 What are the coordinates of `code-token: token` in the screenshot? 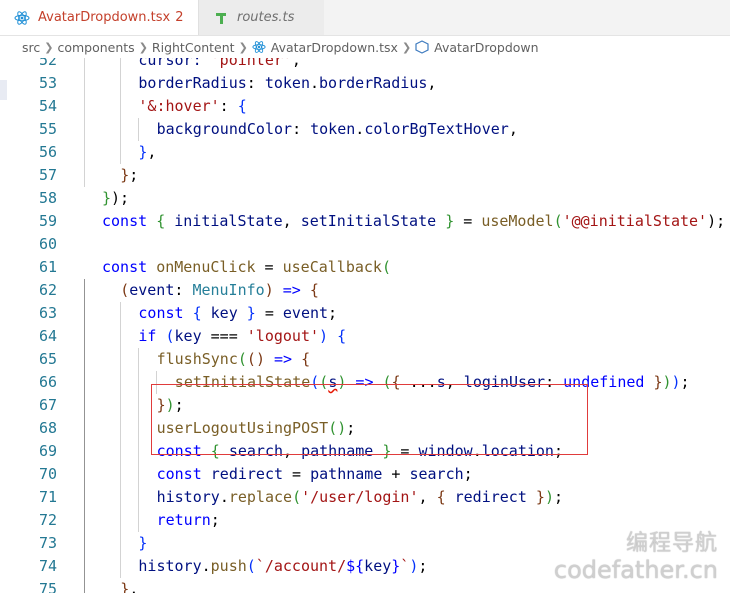 It's located at (287, 83).